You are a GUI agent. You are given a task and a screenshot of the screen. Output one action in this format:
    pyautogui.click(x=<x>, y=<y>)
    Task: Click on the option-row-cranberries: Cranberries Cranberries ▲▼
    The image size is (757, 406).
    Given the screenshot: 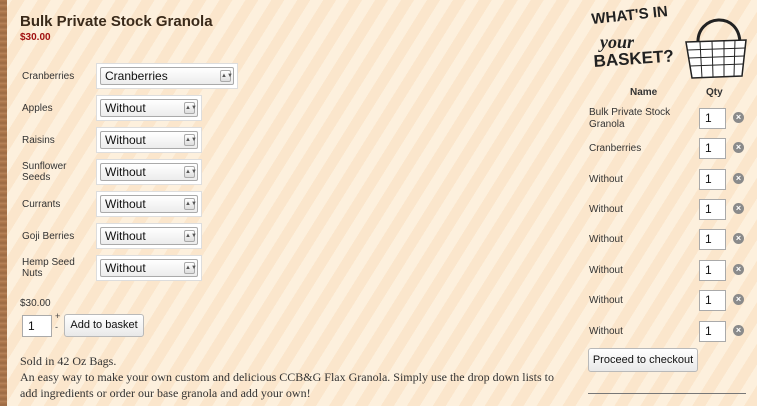 What is the action you would take?
    pyautogui.click(x=130, y=76)
    